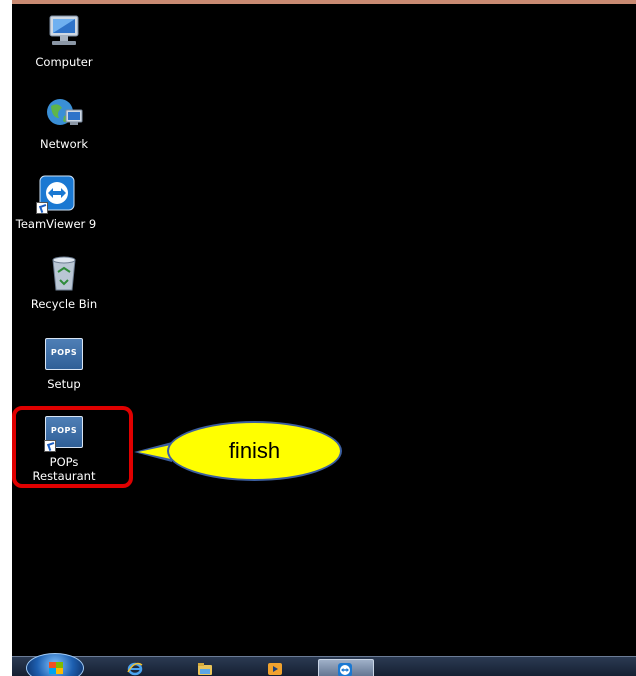 The image size is (636, 676). I want to click on desktop-icon-teamviewer: TeamViewer 9, so click(60, 202).